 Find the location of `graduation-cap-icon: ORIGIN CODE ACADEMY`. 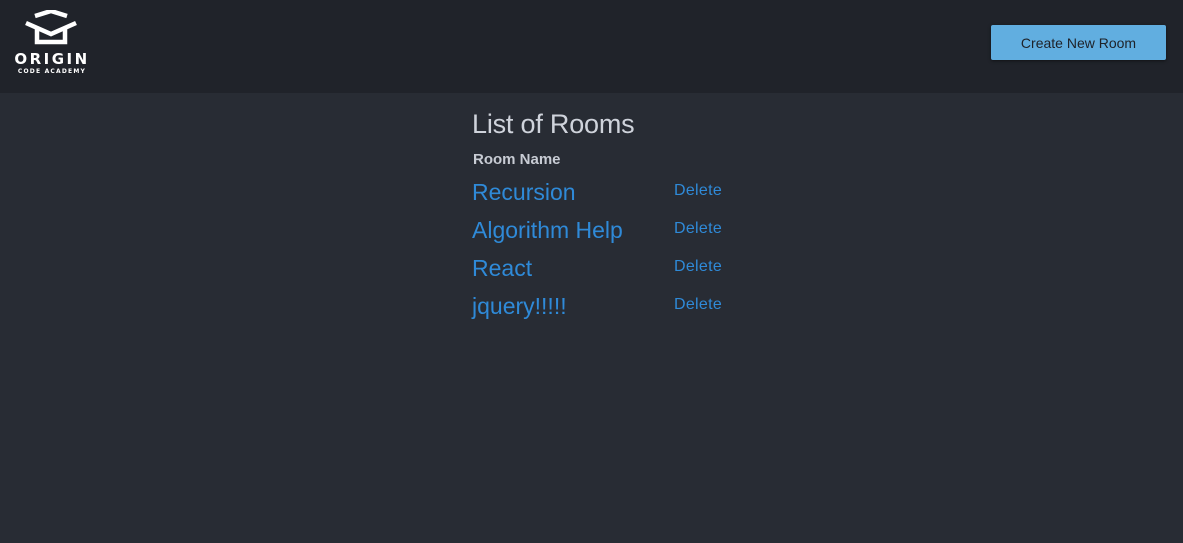

graduation-cap-icon: ORIGIN CODE ACADEMY is located at coordinates (51, 42).